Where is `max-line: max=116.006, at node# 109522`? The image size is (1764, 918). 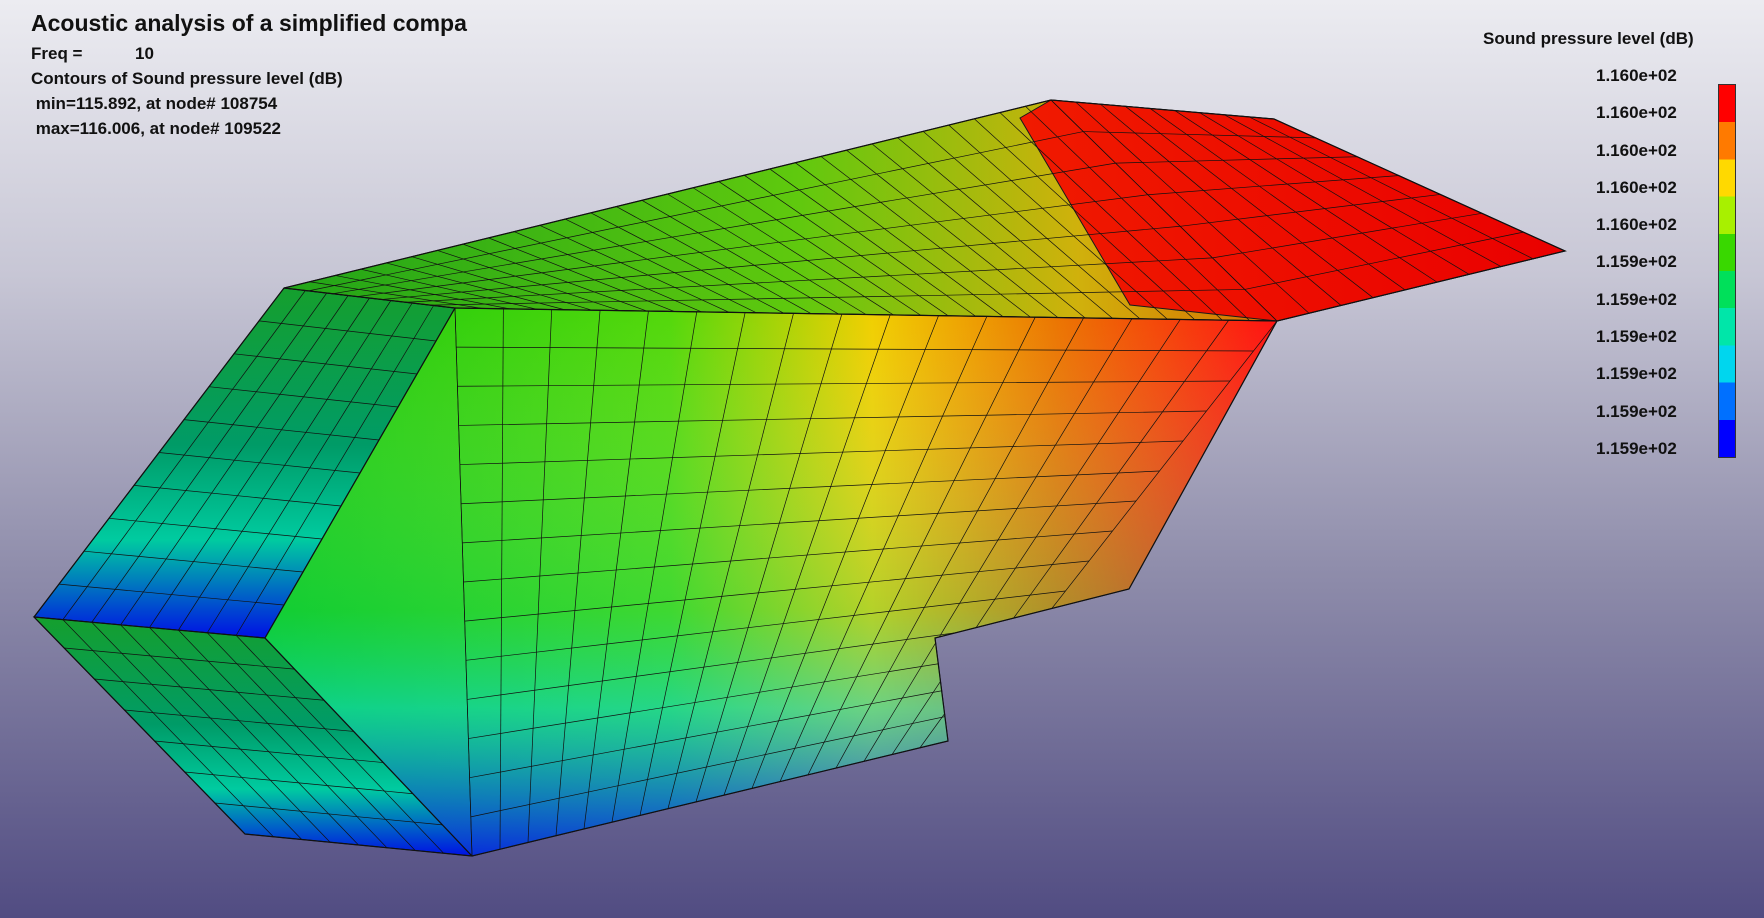 max-line: max=116.006, at node# 109522 is located at coordinates (156, 128).